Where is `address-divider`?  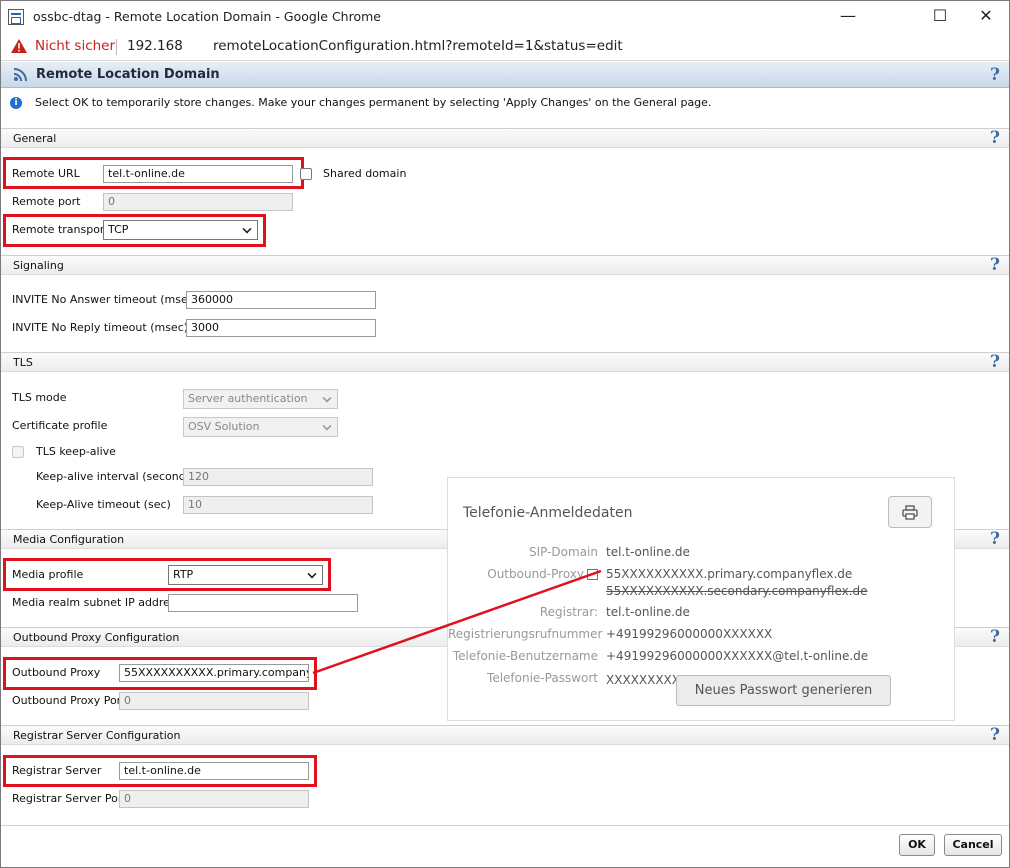
address-divider is located at coordinates (116, 47).